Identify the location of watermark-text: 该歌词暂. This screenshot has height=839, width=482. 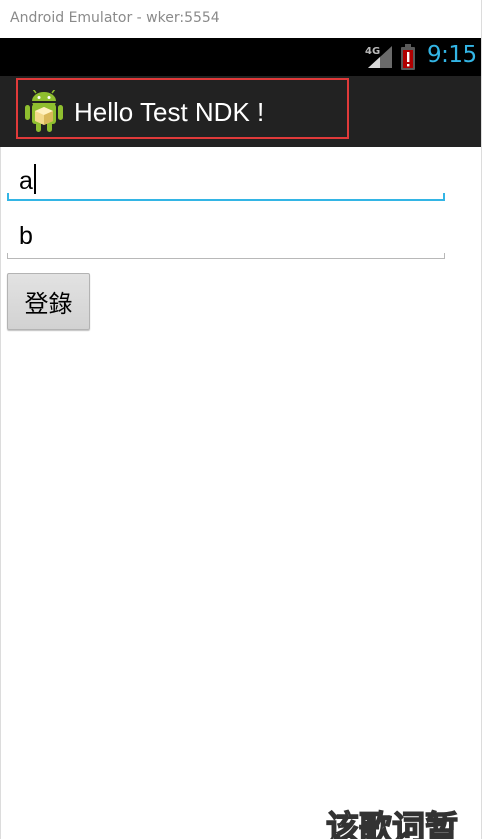
(392, 823).